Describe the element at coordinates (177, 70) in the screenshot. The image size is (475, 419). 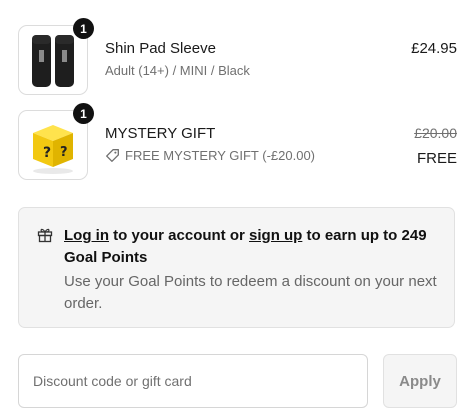
I see `product-variant: Adult (14+) / MINI / Black` at that location.